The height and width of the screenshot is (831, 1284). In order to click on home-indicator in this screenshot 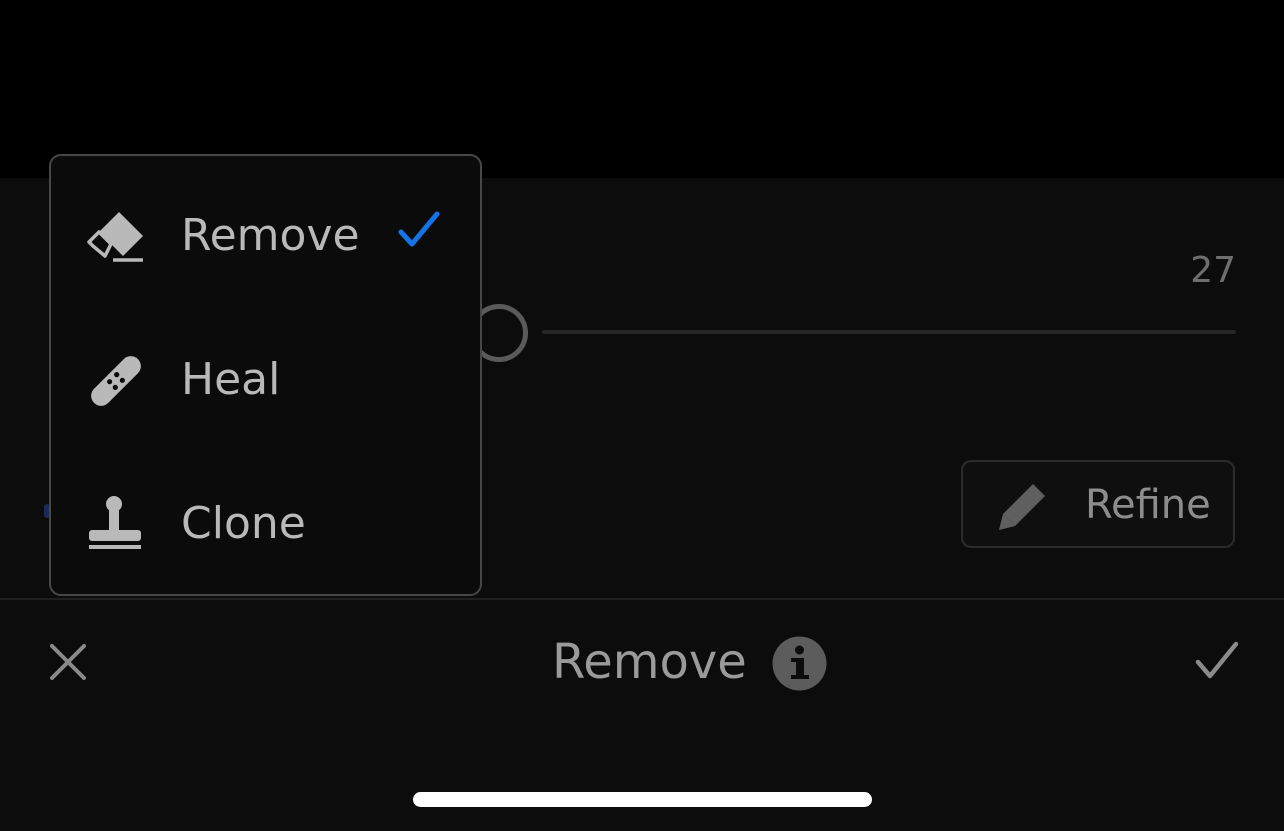, I will do `click(642, 799)`.